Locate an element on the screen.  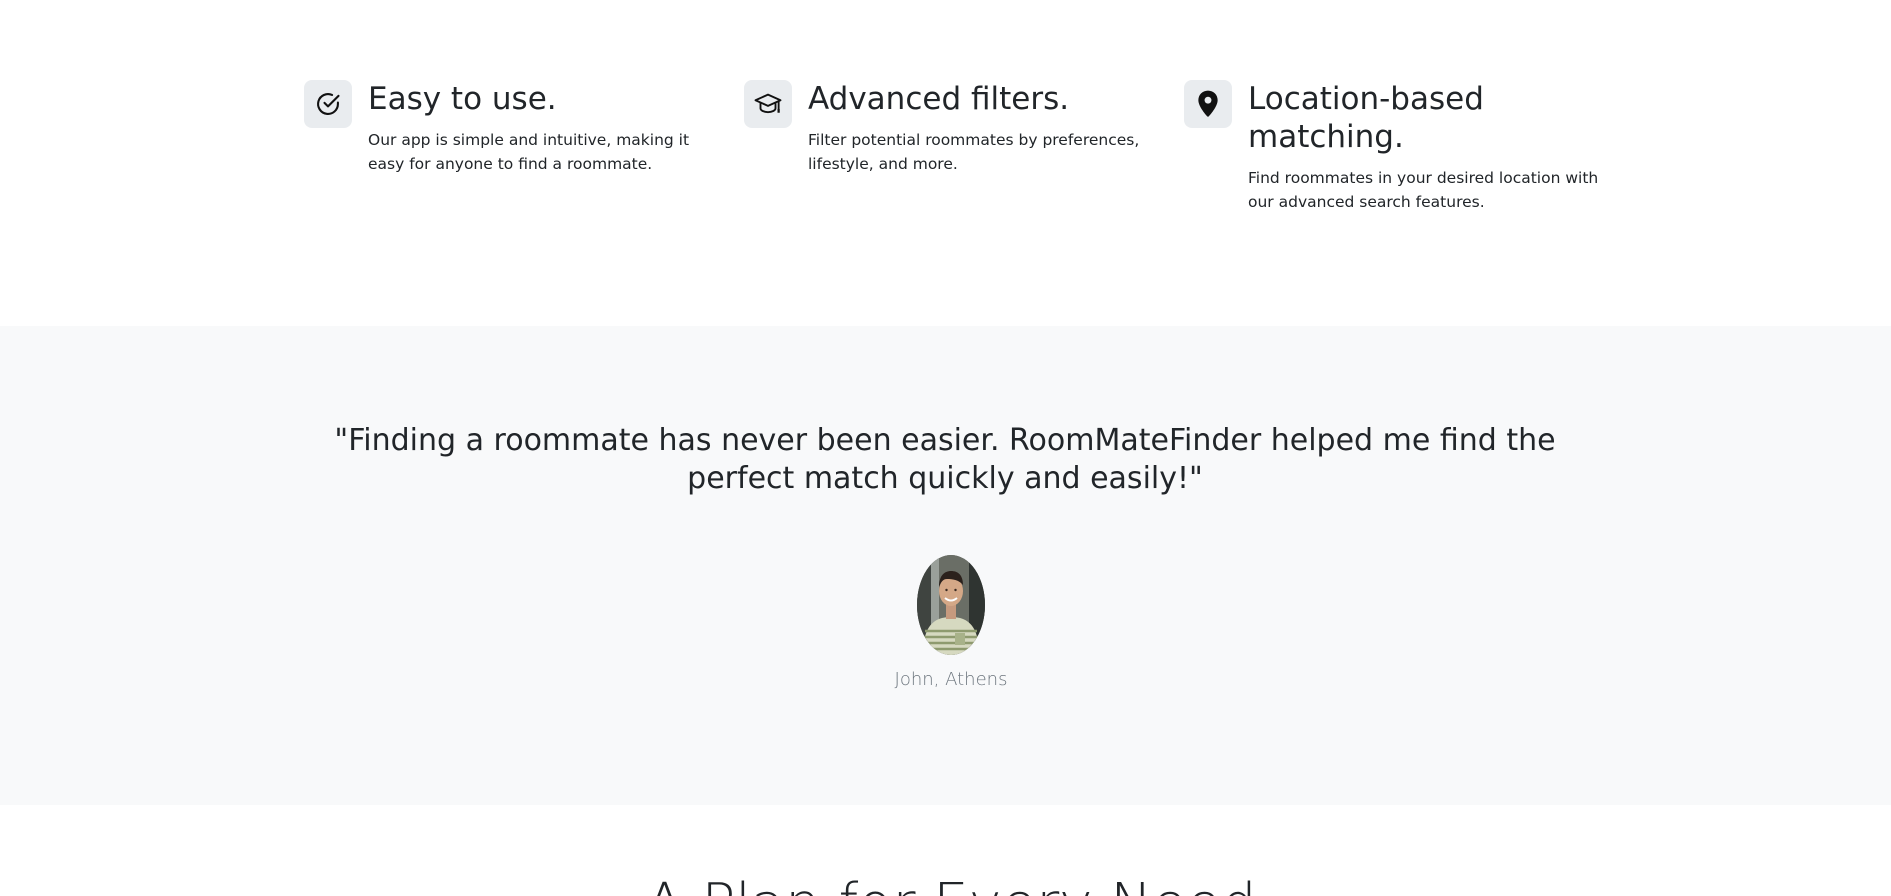
section-heading: A Plan for Every Need is located at coordinates (945, 883).